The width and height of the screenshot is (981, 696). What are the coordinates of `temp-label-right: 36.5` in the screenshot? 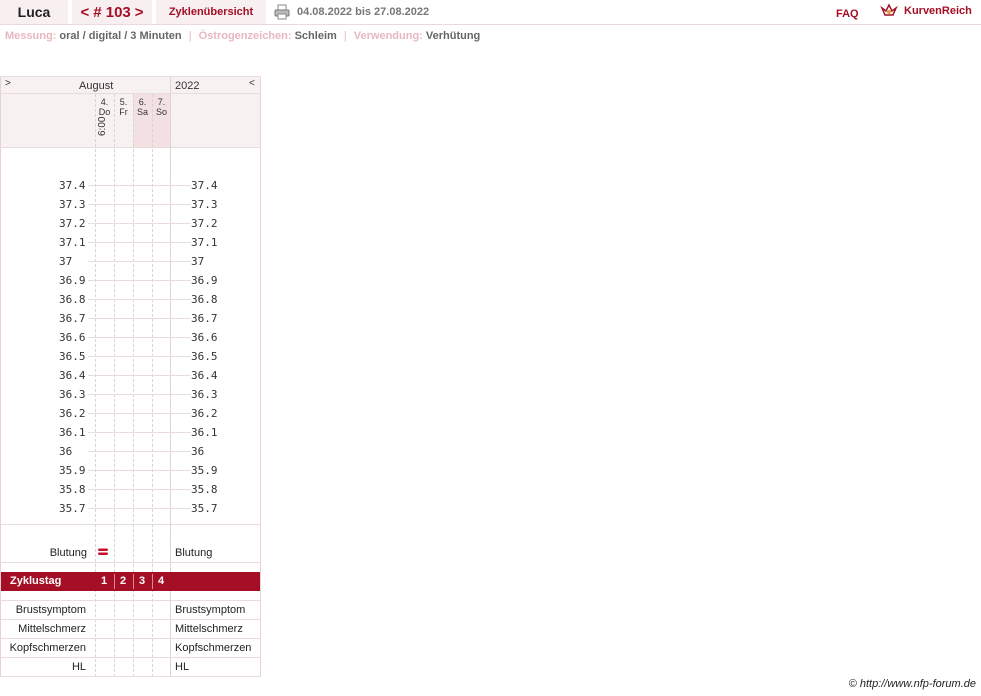 It's located at (204, 356).